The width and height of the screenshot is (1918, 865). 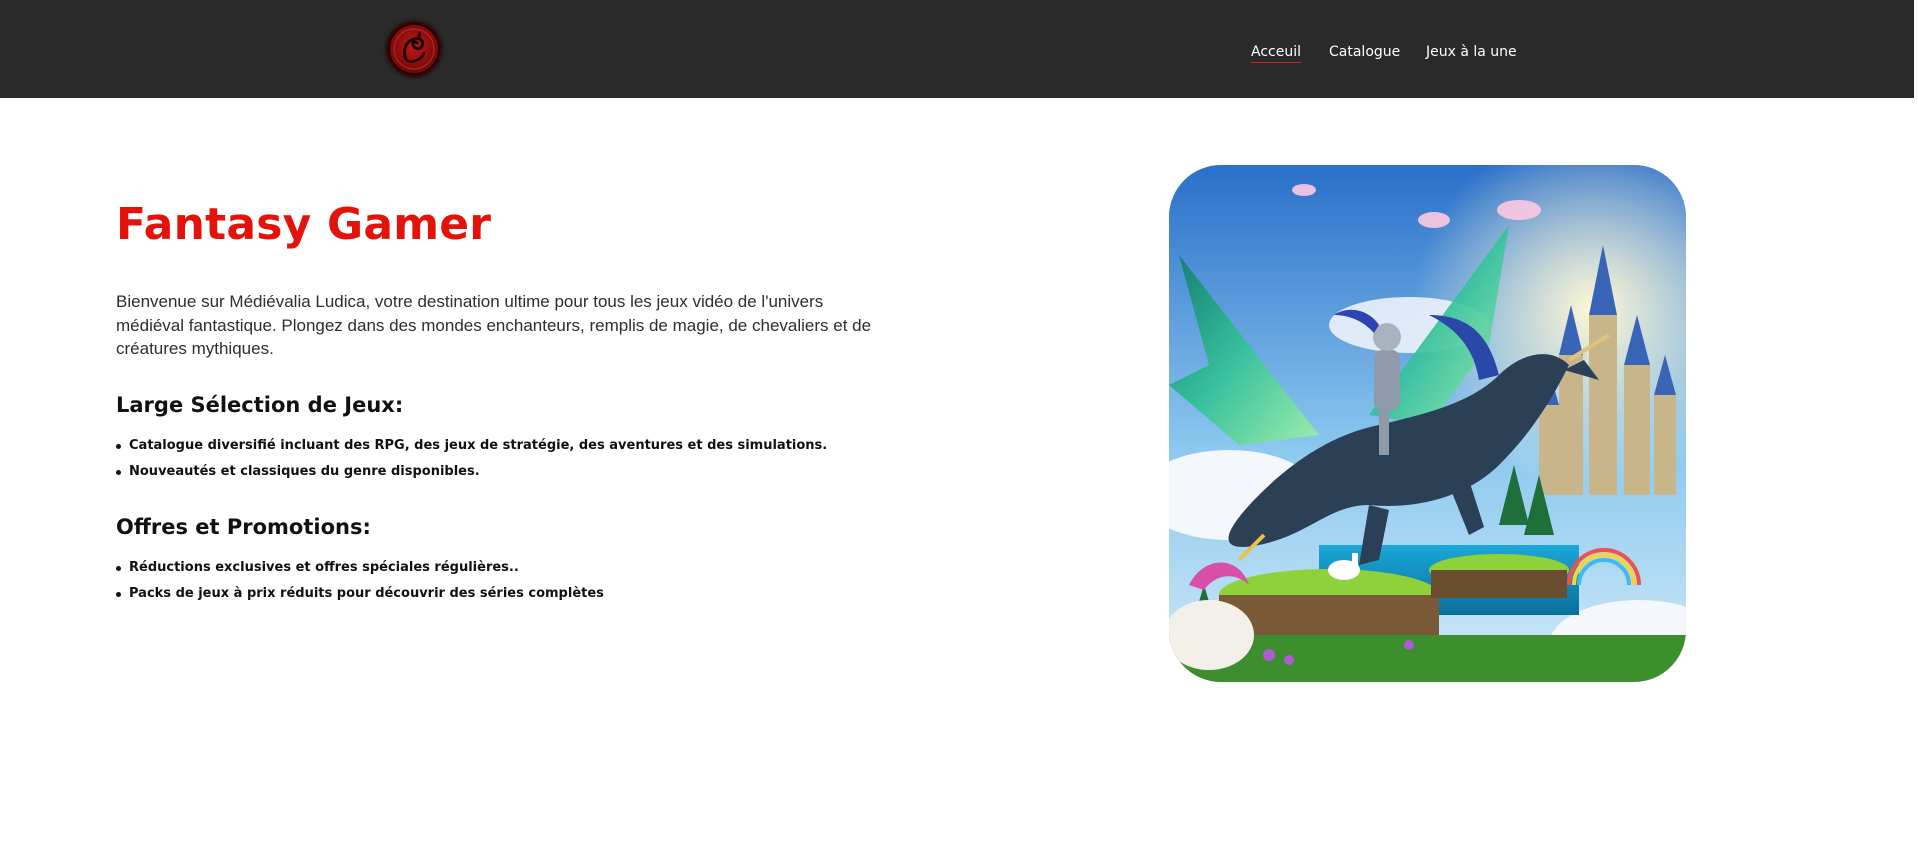 I want to click on section-heading-offres: Offres et Promotions:, so click(x=243, y=527).